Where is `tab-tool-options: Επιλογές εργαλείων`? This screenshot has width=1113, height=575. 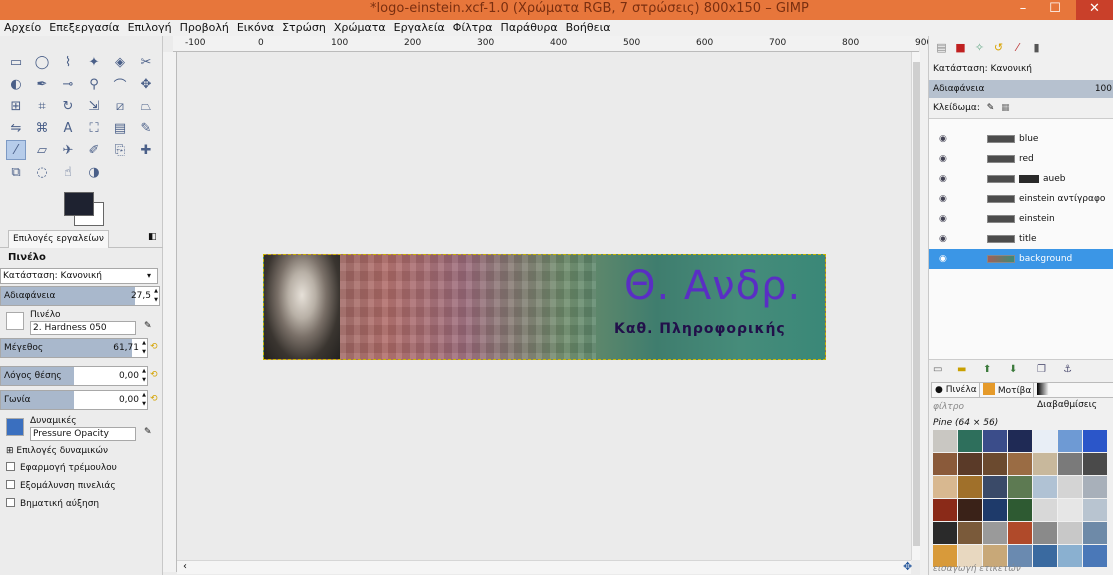 tab-tool-options: Επιλογές εργαλείων is located at coordinates (58, 239).